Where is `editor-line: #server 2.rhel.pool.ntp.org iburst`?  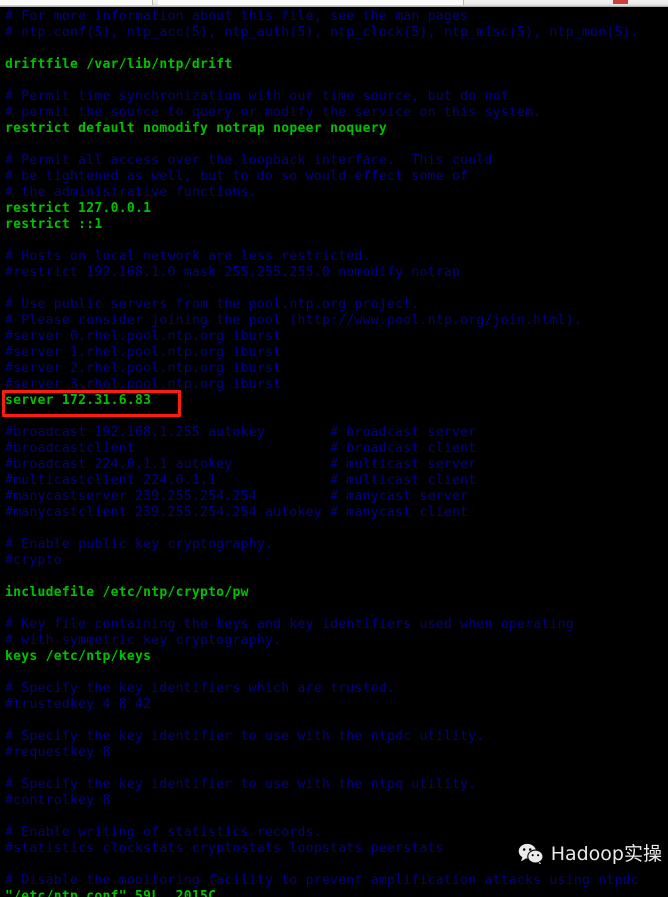
editor-line: #server 2.rhel.pool.ntp.org iburst is located at coordinates (143, 368).